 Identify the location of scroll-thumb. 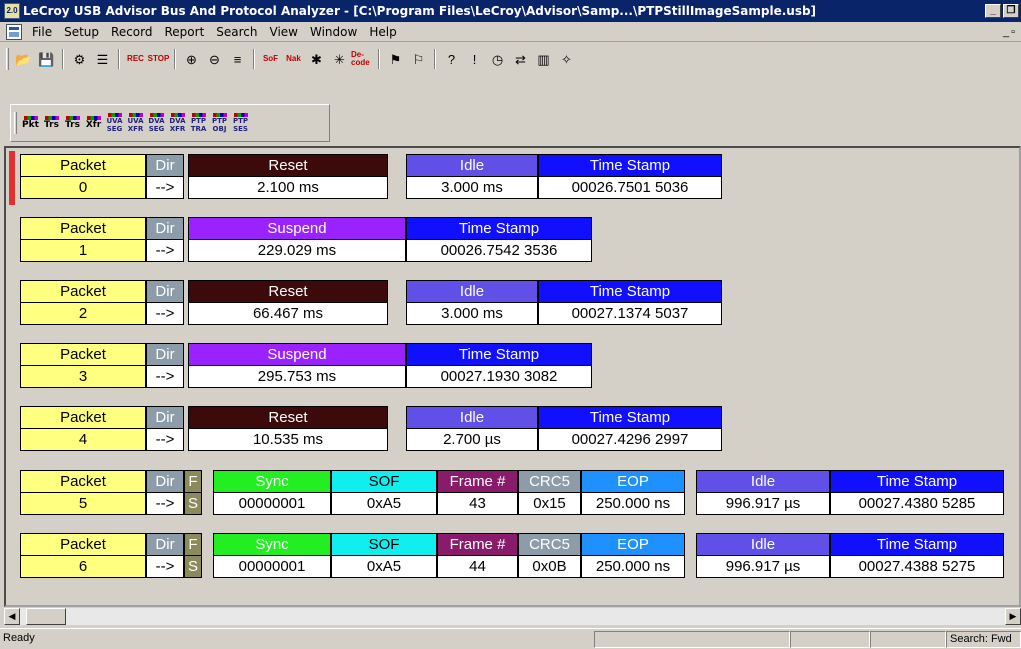
(46, 616).